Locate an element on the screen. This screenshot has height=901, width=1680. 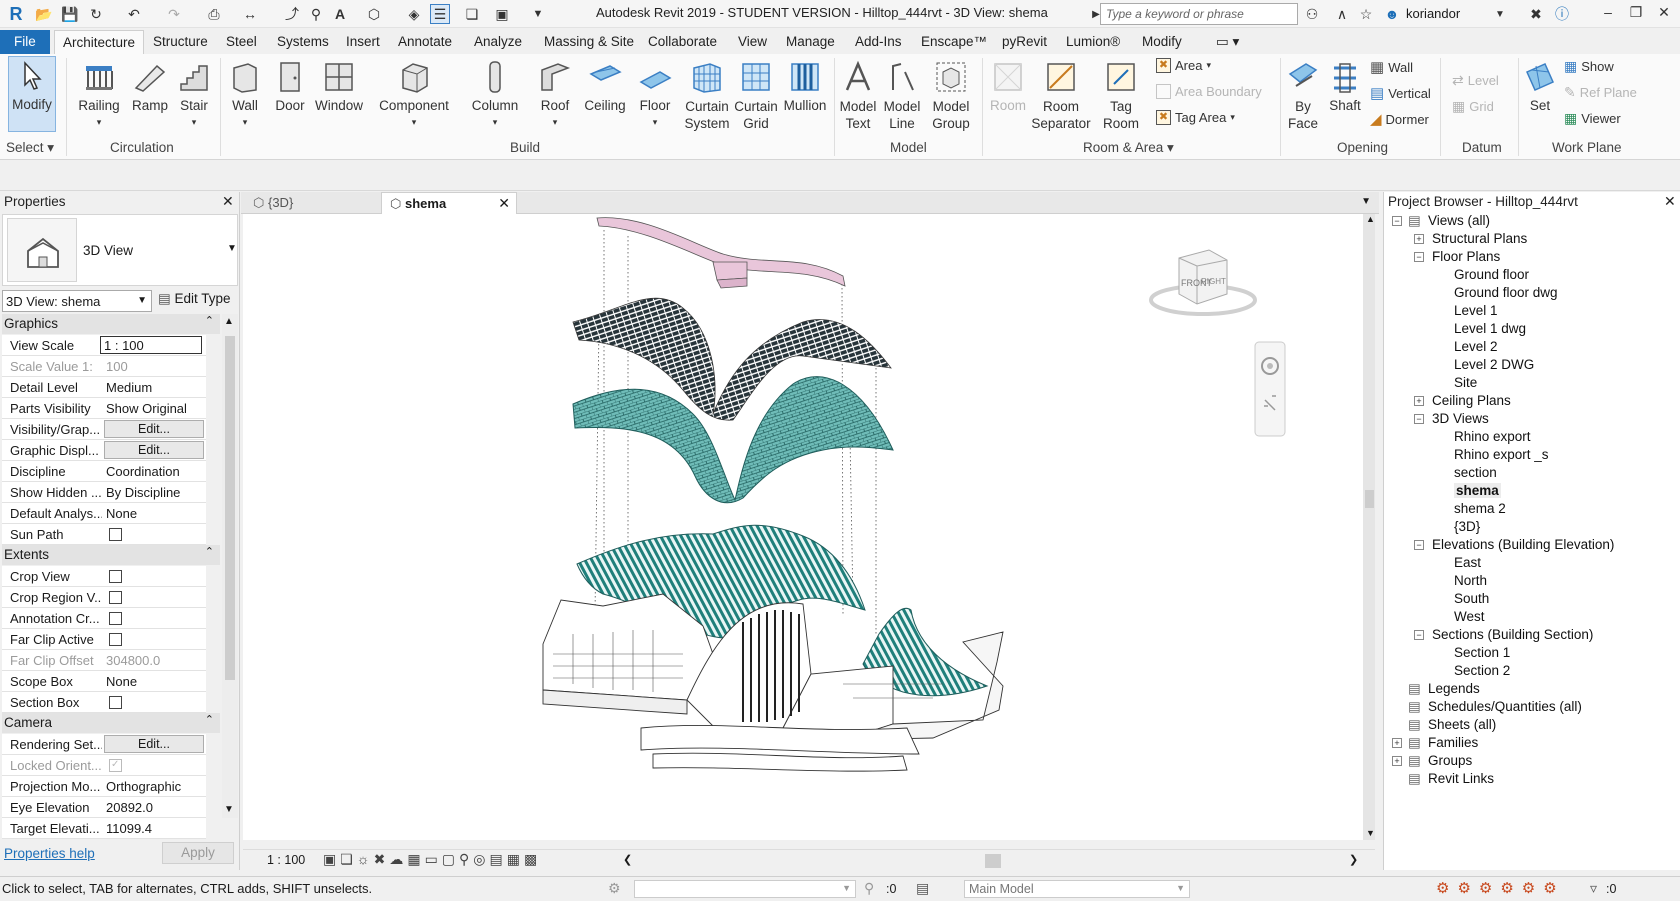
tree-item: Legends is located at coordinates (1454, 688).